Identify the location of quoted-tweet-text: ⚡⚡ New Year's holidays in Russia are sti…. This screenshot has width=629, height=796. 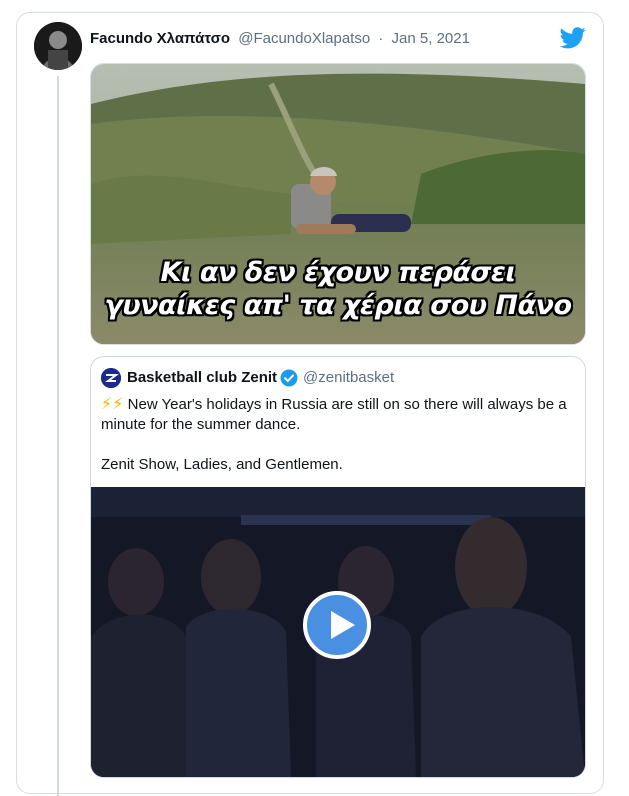
(339, 445).